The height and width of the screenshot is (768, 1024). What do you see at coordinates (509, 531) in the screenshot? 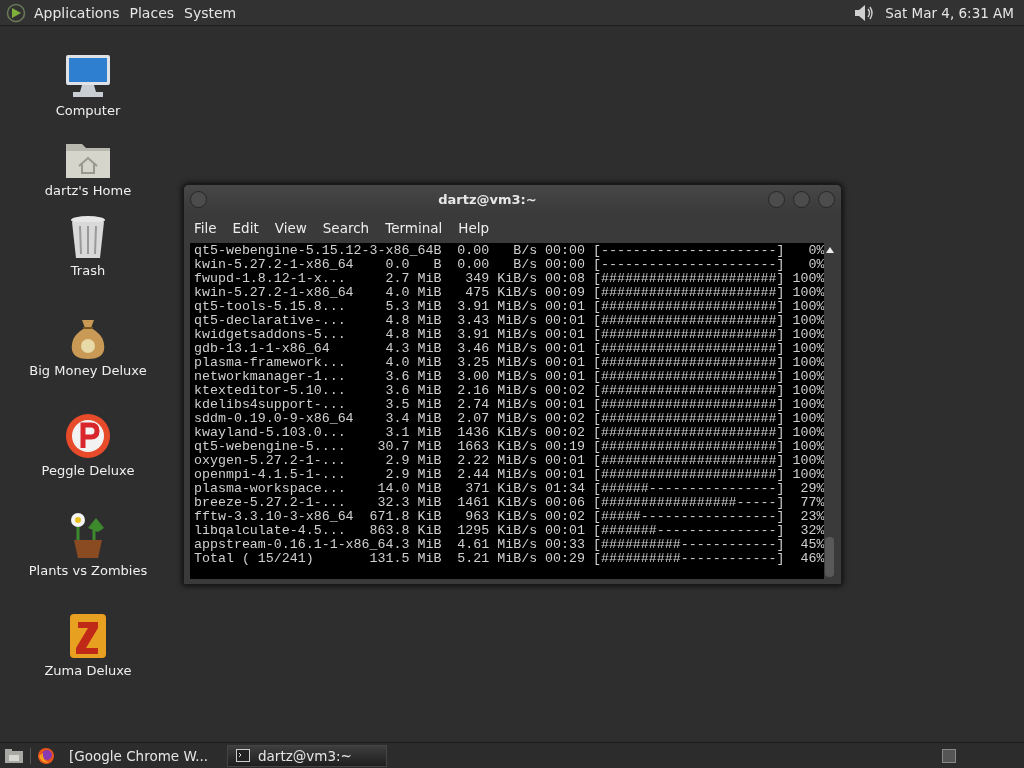
I see `terminal-line: libqalculate-4.5... 863.8 KiB 1295 KiB/s 00:01 [#######---------------] 32%` at bounding box center [509, 531].